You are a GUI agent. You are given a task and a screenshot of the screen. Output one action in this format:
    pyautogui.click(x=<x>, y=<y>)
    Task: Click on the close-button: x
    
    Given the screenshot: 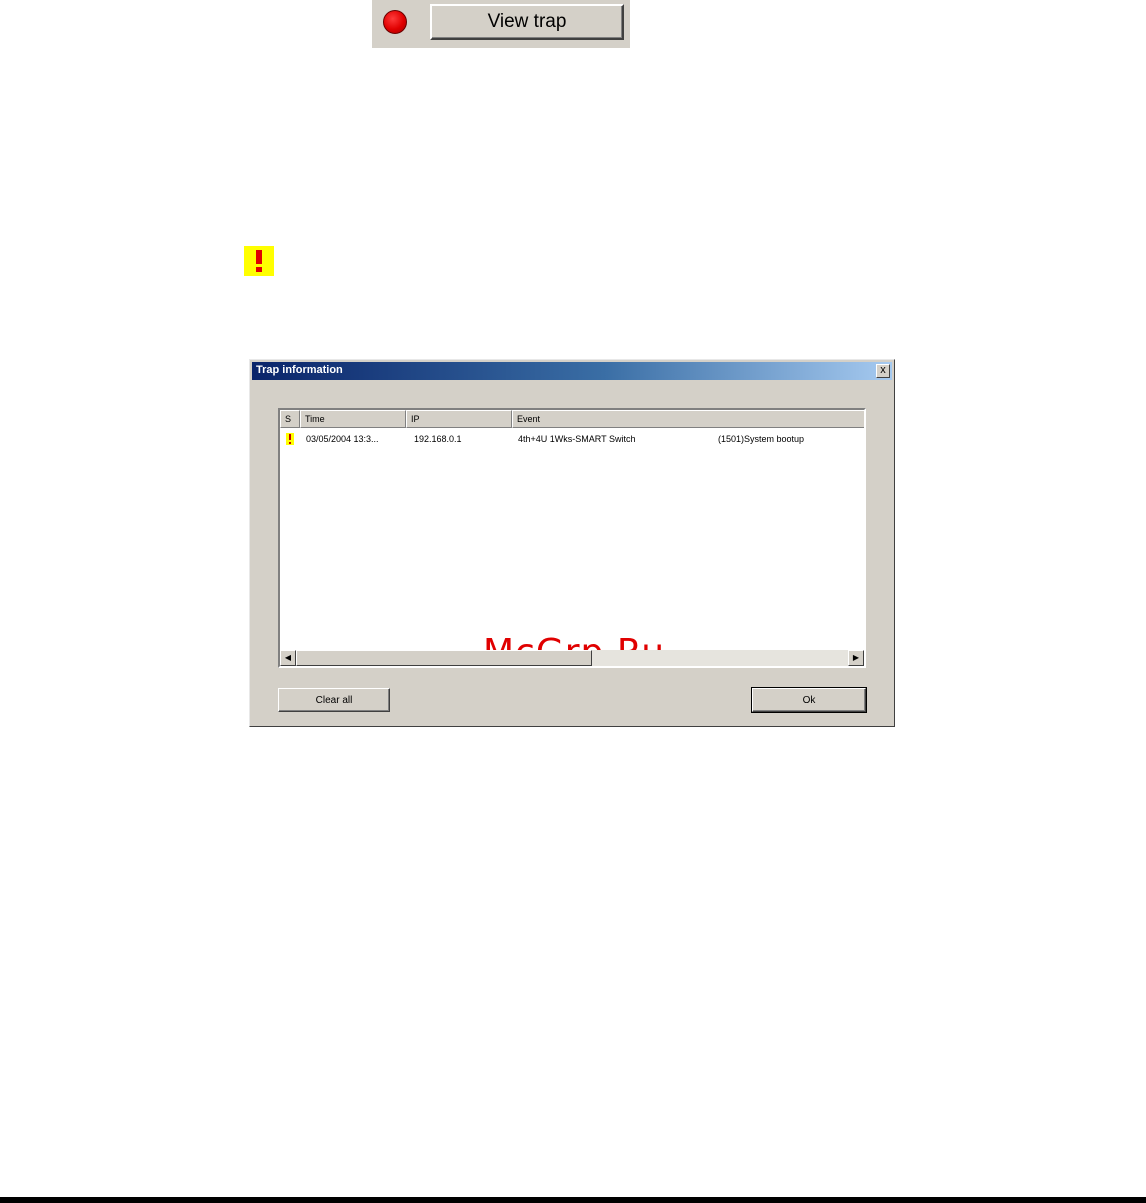 What is the action you would take?
    pyautogui.click(x=883, y=371)
    